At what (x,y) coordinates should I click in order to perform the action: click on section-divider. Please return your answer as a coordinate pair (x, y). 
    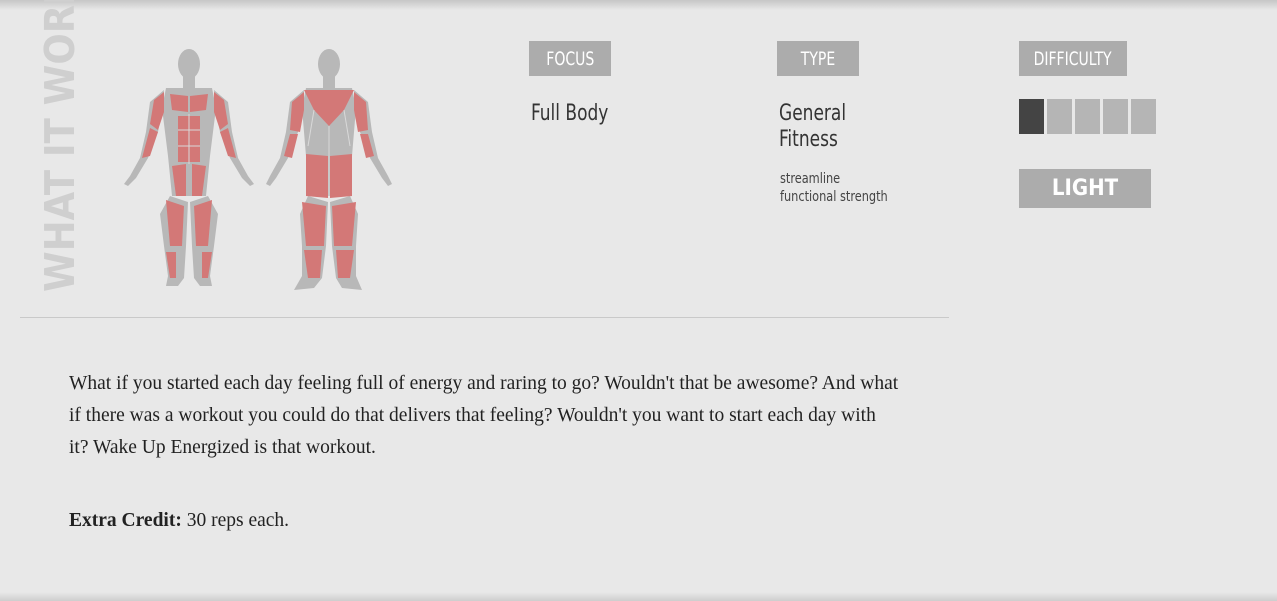
    Looking at the image, I should click on (484, 317).